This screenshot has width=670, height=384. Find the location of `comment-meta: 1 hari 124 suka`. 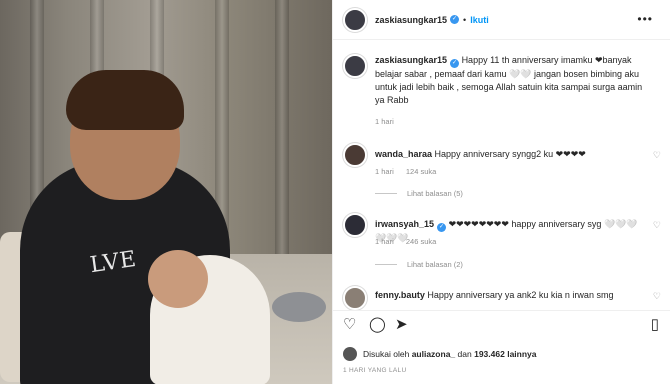

comment-meta: 1 hari 124 suka is located at coordinates (410, 171).